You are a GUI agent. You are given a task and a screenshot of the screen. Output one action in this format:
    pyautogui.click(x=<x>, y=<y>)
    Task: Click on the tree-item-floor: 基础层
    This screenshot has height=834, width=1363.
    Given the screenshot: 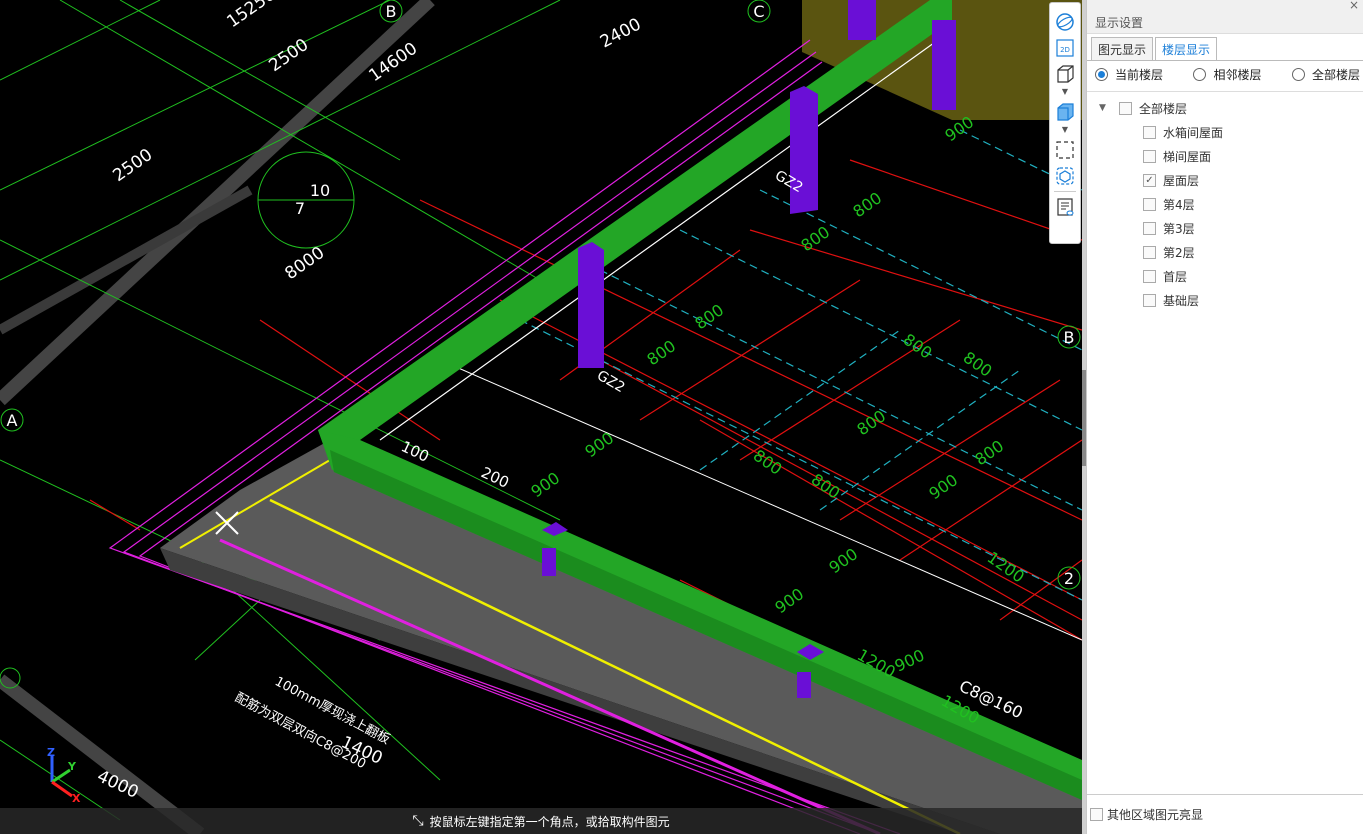 What is the action you would take?
    pyautogui.click(x=1161, y=300)
    